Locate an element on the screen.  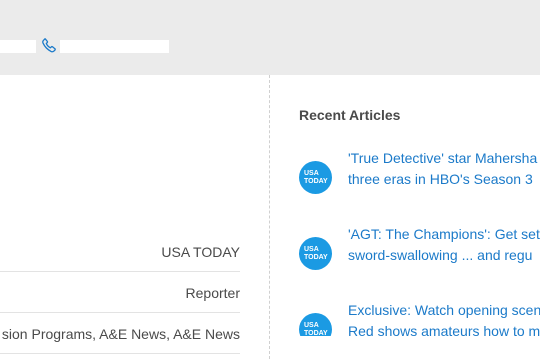
detail-row-beats: sion Programs, A&E News, A&E News is located at coordinates (120, 334).